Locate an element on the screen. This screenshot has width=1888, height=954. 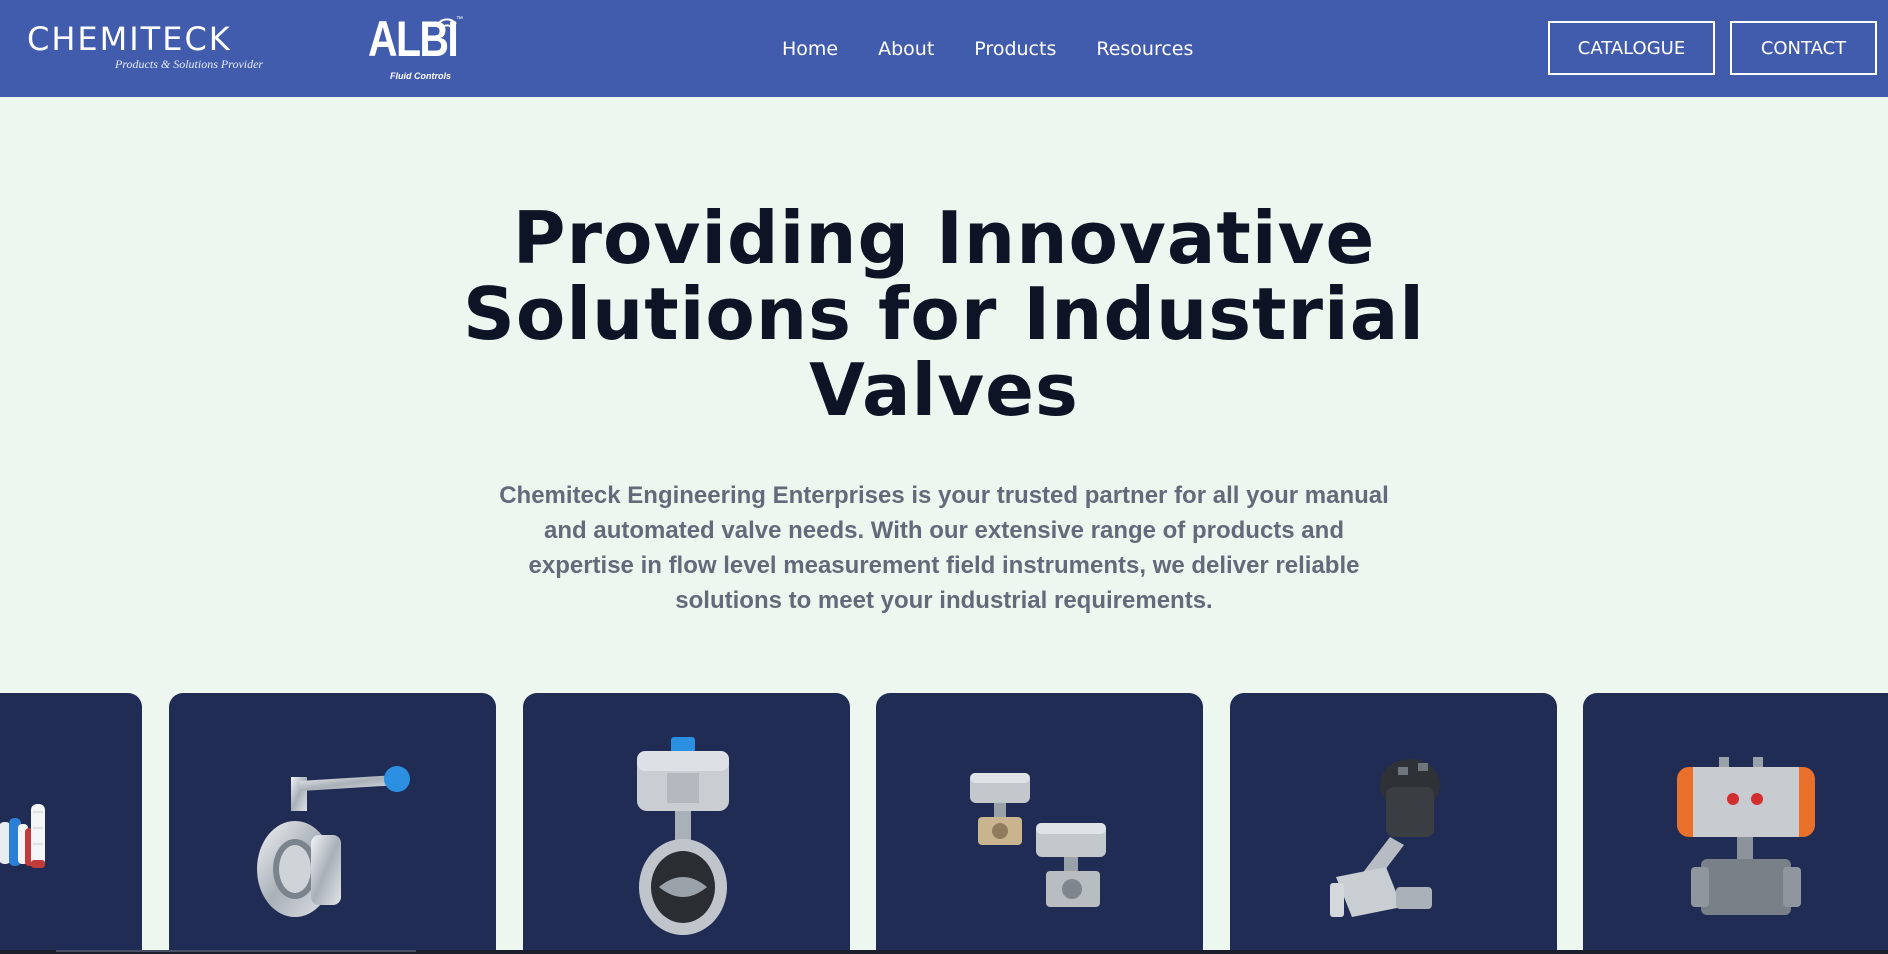
three-way-actuated-ball-valves-icon is located at coordinates (1038, 840).